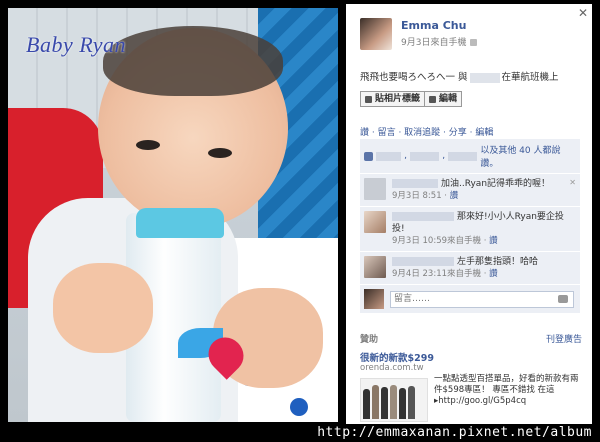  Describe the element at coordinates (530, 77) in the screenshot. I see `status-suffix: 在華航班機上` at that location.